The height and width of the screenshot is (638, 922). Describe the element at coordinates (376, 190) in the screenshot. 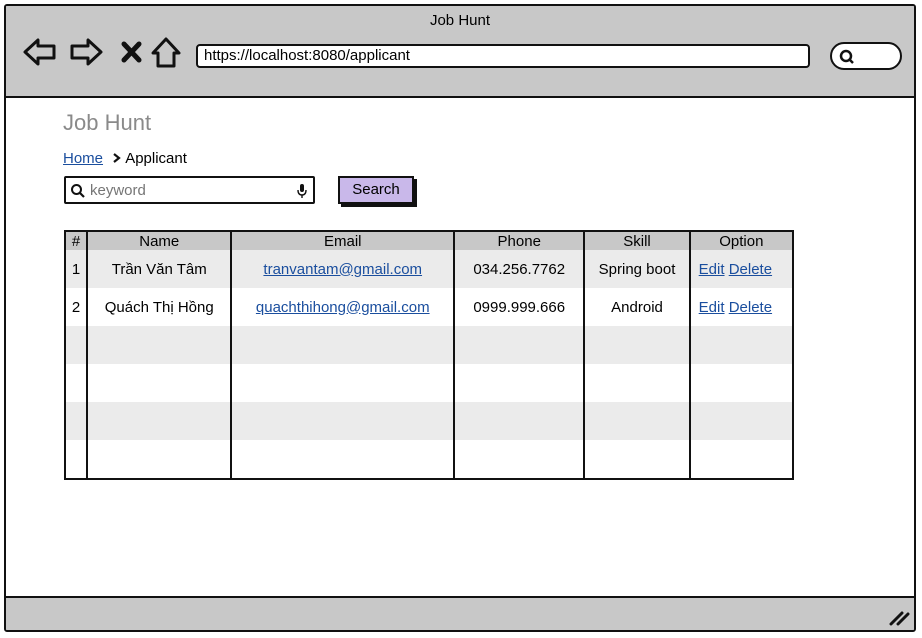

I see `search-button: Search` at that location.